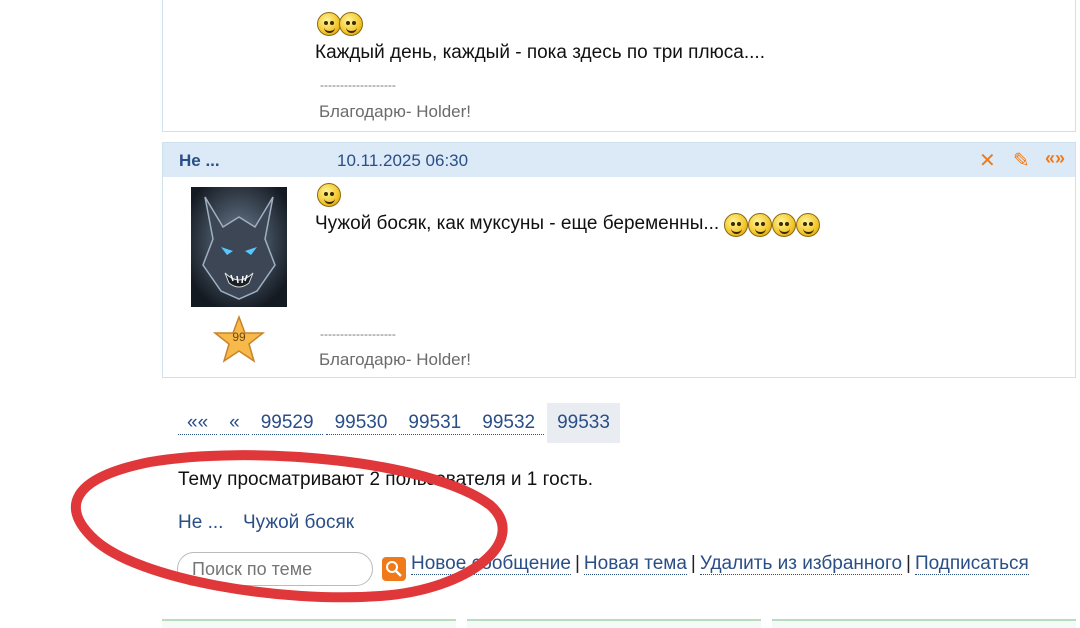 The height and width of the screenshot is (628, 1080). What do you see at coordinates (287, 423) in the screenshot?
I see `page-link: 99529` at bounding box center [287, 423].